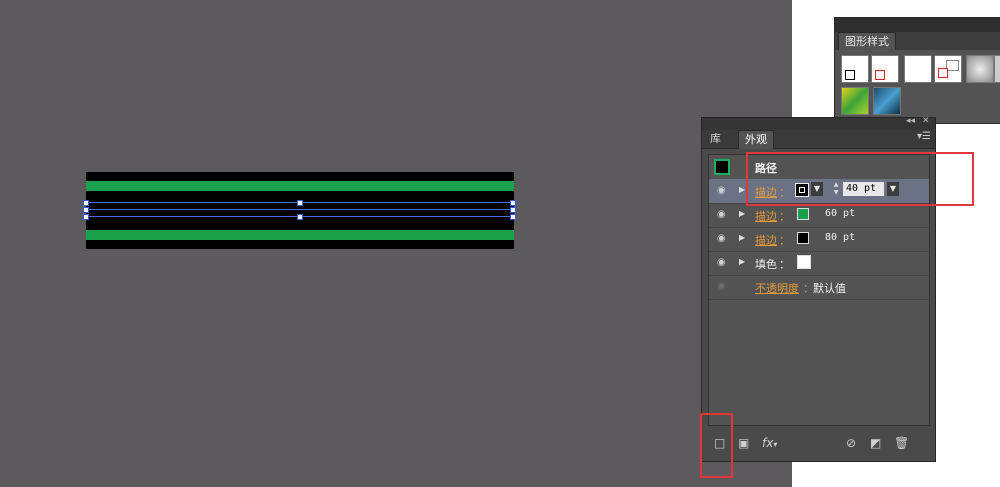 The height and width of the screenshot is (487, 1000). What do you see at coordinates (818, 123) in the screenshot?
I see `panel-titlebar: ◂◂ ✕` at bounding box center [818, 123].